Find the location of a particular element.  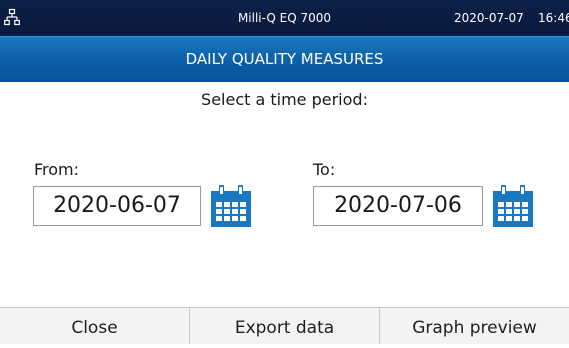

to-label: To: is located at coordinates (324, 169).